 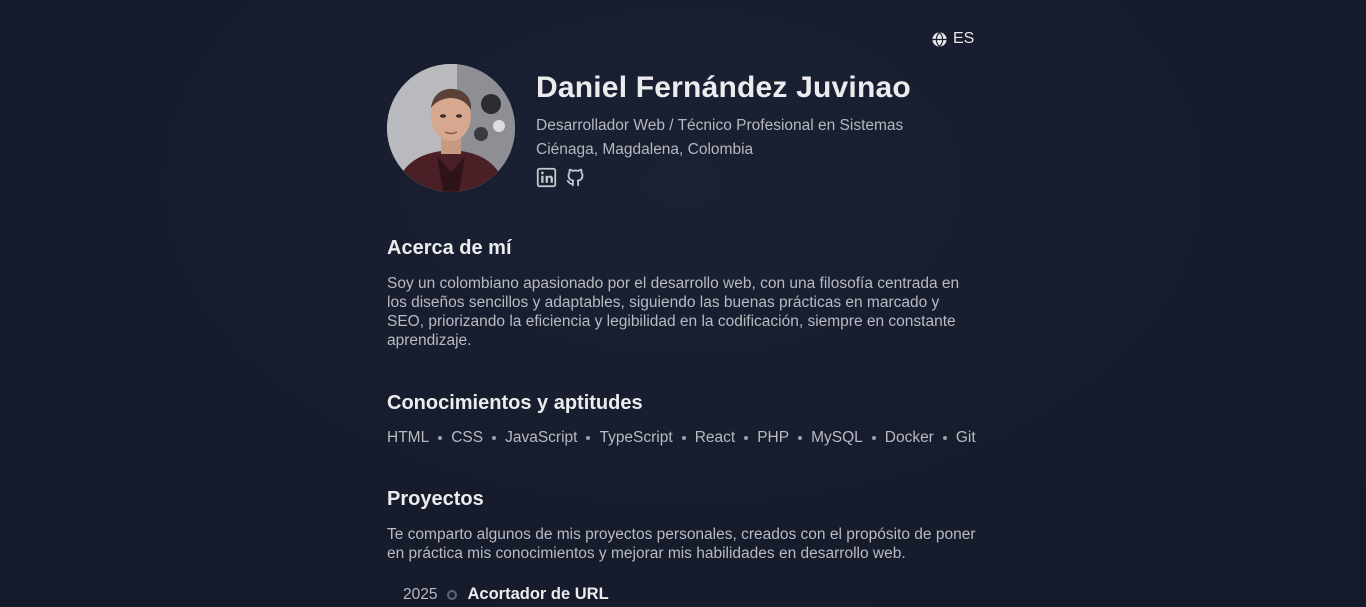 What do you see at coordinates (546, 177) in the screenshot?
I see `linkedin-icon` at bounding box center [546, 177].